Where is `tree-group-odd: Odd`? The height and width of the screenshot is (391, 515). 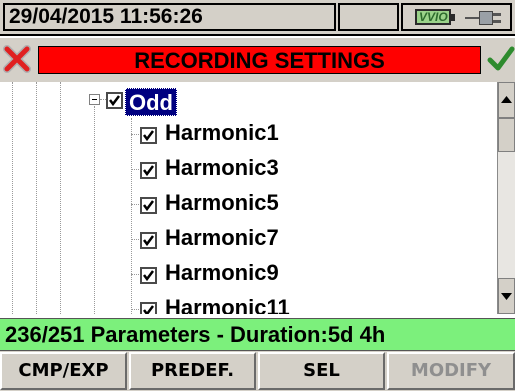
tree-group-odd: Odd is located at coordinates (151, 102).